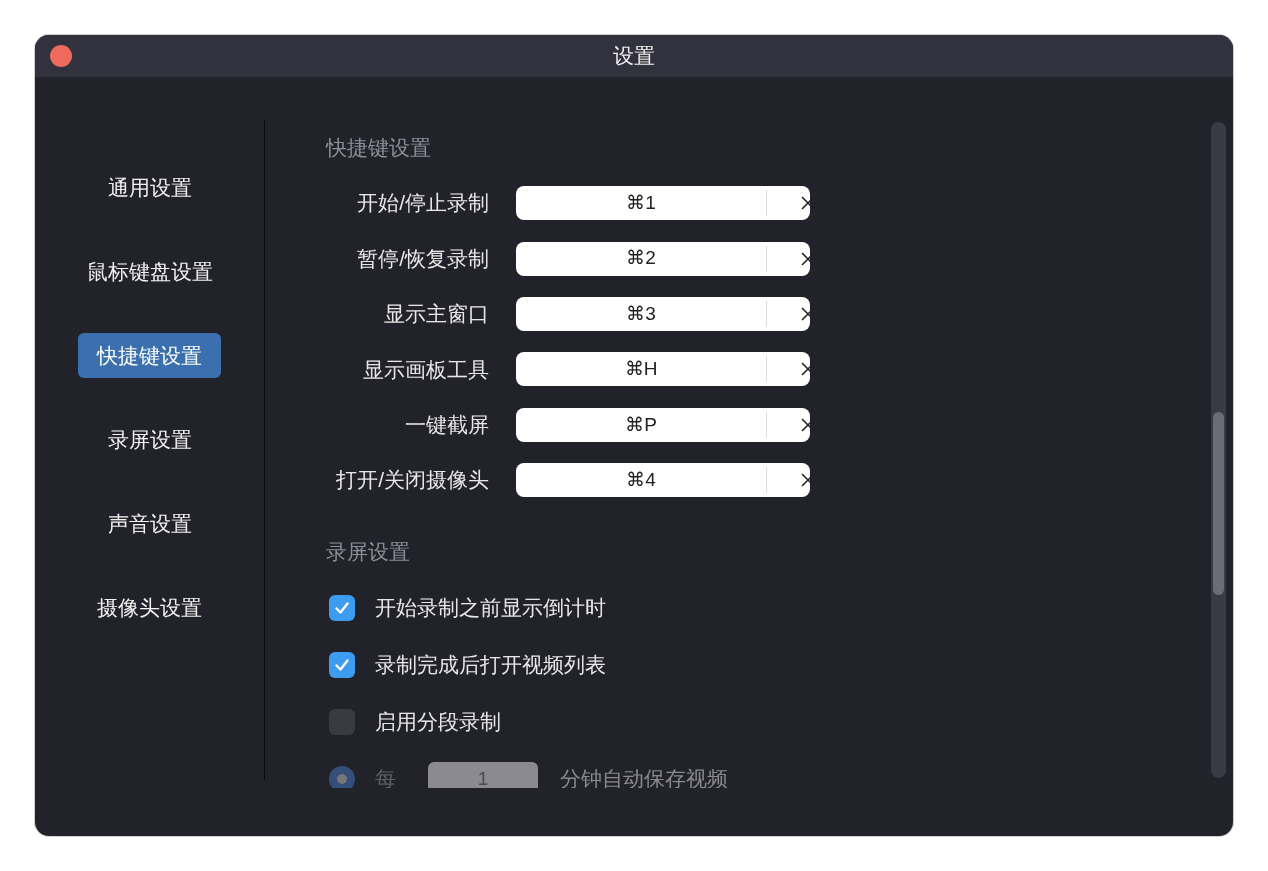 Image resolution: width=1268 pixels, height=871 pixels. I want to click on sidebar-item: 通用设置, so click(149, 187).